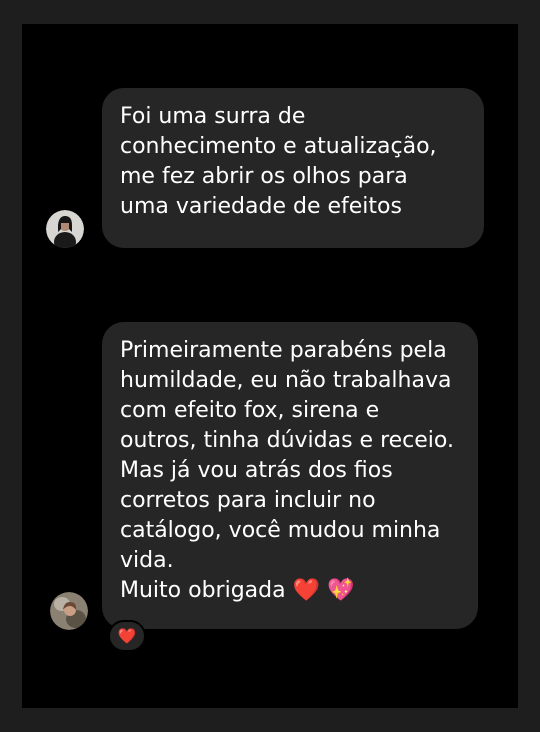  What do you see at coordinates (278, 146) in the screenshot?
I see `message-text-line: conhecimento e atualização,` at bounding box center [278, 146].